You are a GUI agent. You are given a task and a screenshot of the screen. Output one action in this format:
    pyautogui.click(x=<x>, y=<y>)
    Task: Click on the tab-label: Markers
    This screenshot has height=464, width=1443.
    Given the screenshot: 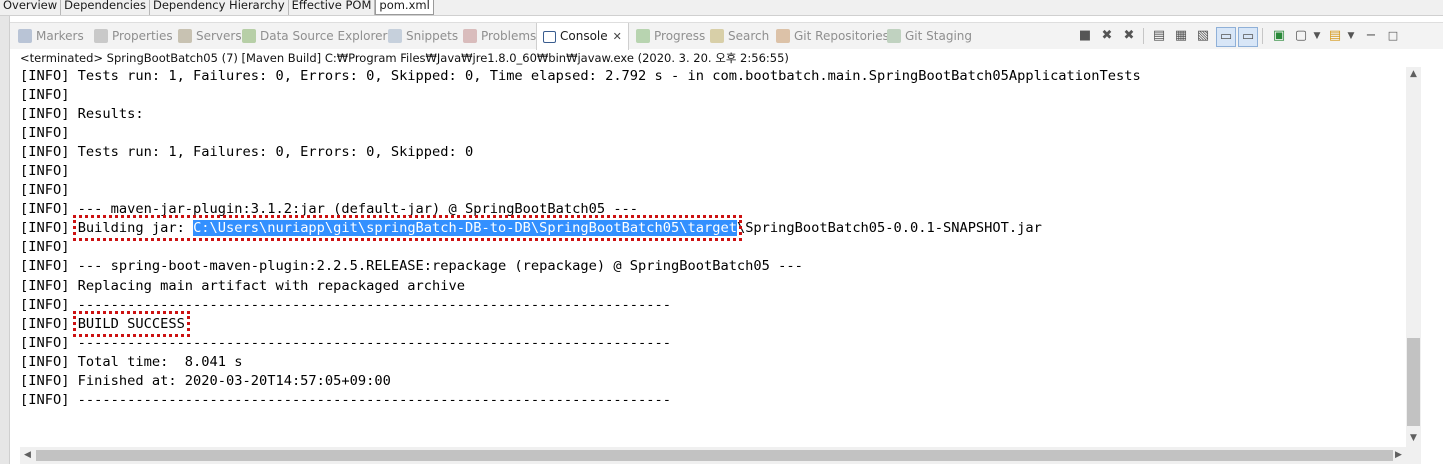 What is the action you would take?
    pyautogui.click(x=60, y=36)
    